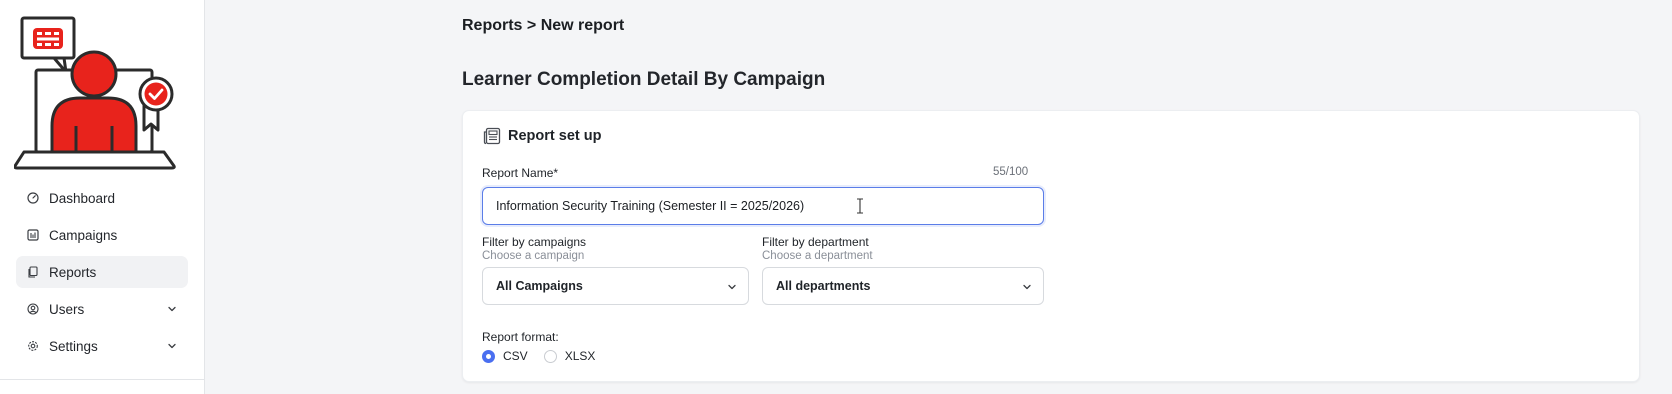 The width and height of the screenshot is (1672, 394). Describe the element at coordinates (492, 136) in the screenshot. I see `newspaper-icon` at that location.